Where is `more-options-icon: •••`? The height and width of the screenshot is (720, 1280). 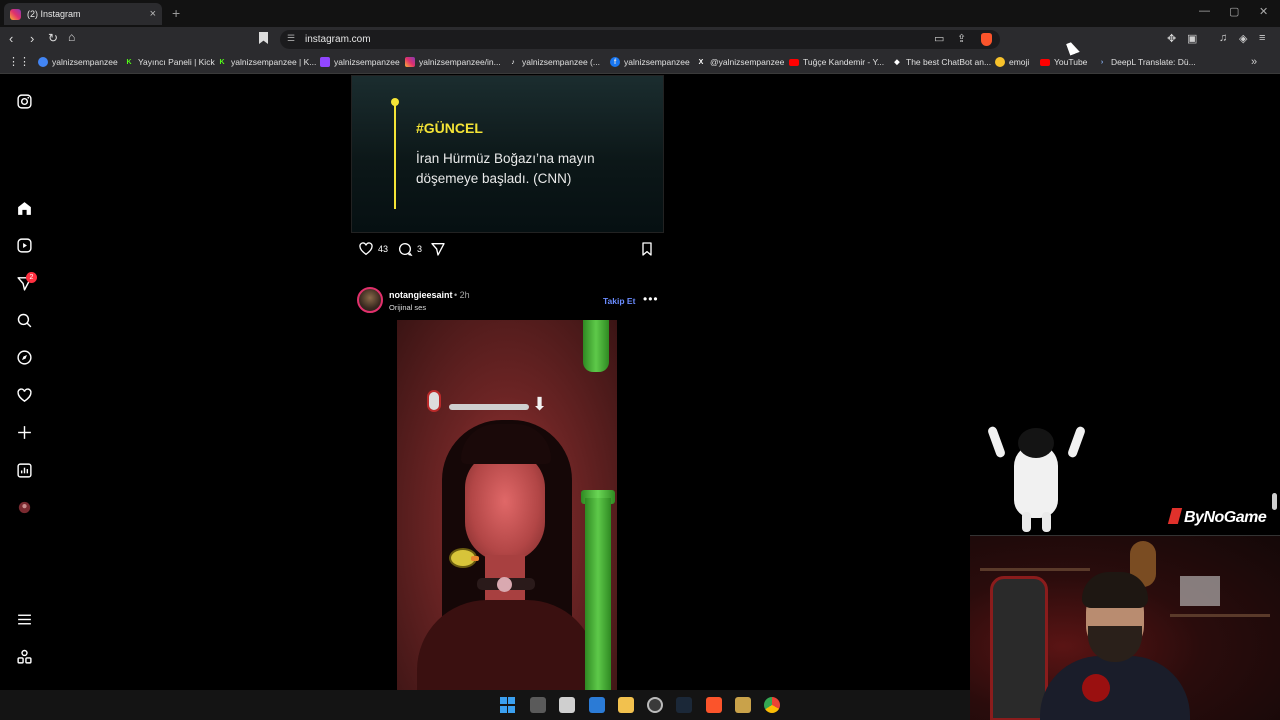 more-options-icon: ••• is located at coordinates (651, 299).